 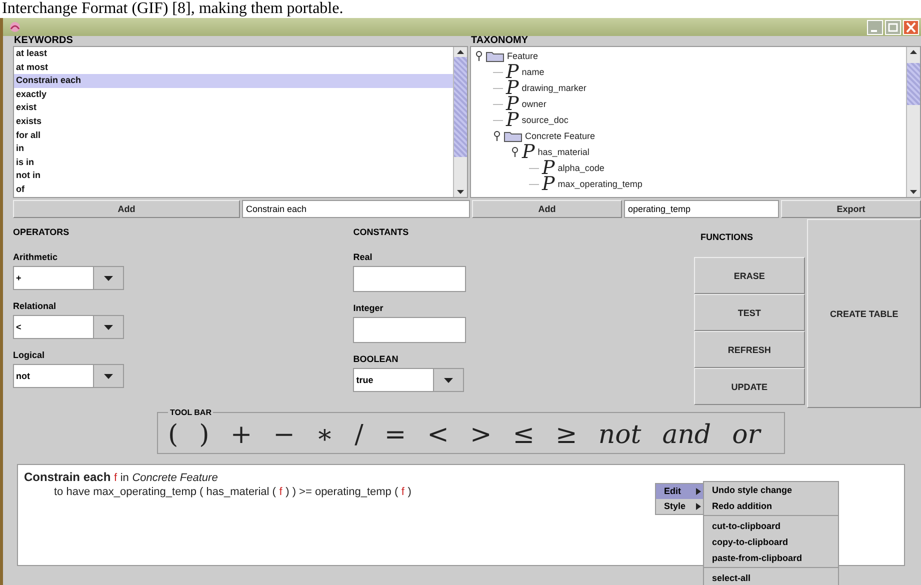 What do you see at coordinates (363, 258) in the screenshot?
I see `field-label: Real` at bounding box center [363, 258].